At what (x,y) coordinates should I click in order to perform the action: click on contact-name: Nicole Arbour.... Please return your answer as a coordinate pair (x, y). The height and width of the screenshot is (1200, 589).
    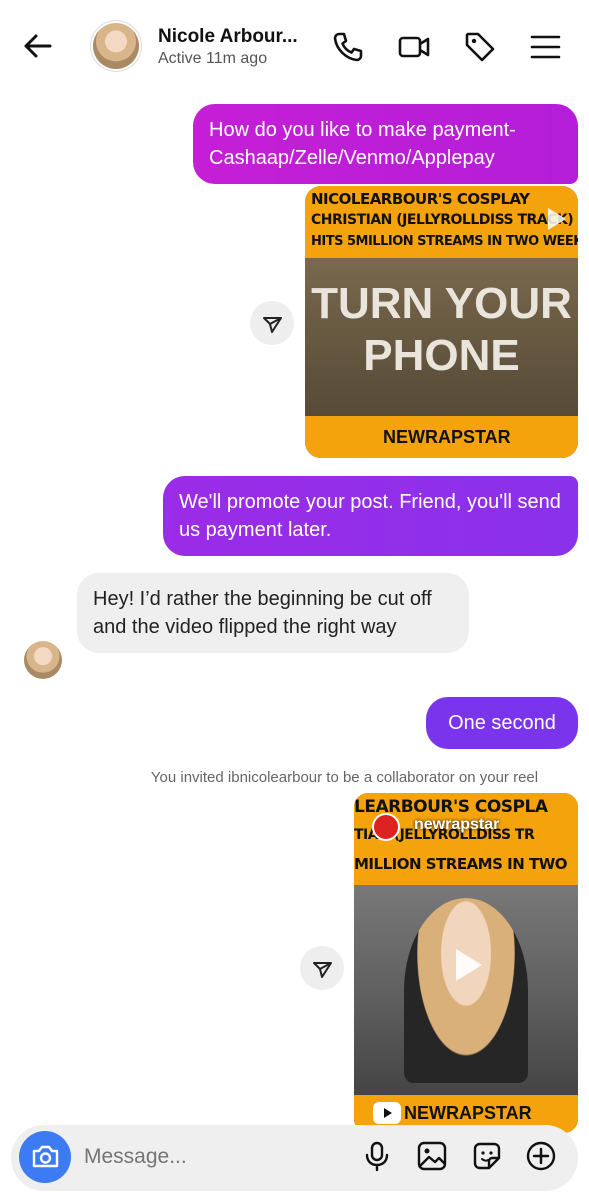
    Looking at the image, I should click on (228, 37).